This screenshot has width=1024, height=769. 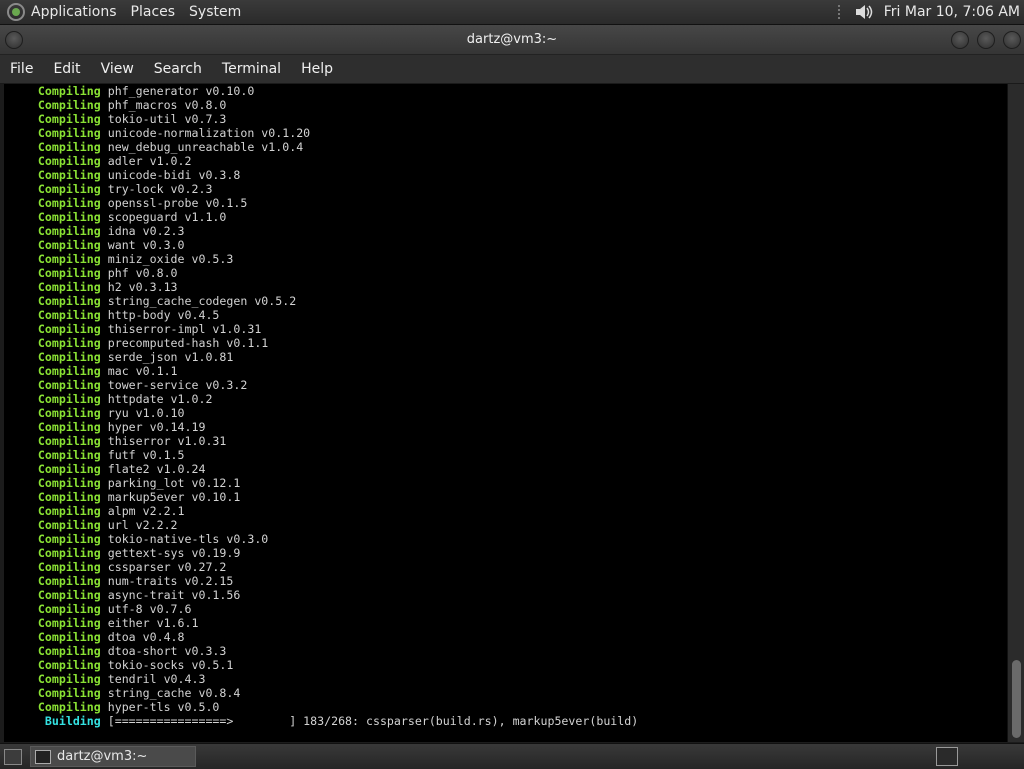 What do you see at coordinates (1012, 40) in the screenshot?
I see `close-button` at bounding box center [1012, 40].